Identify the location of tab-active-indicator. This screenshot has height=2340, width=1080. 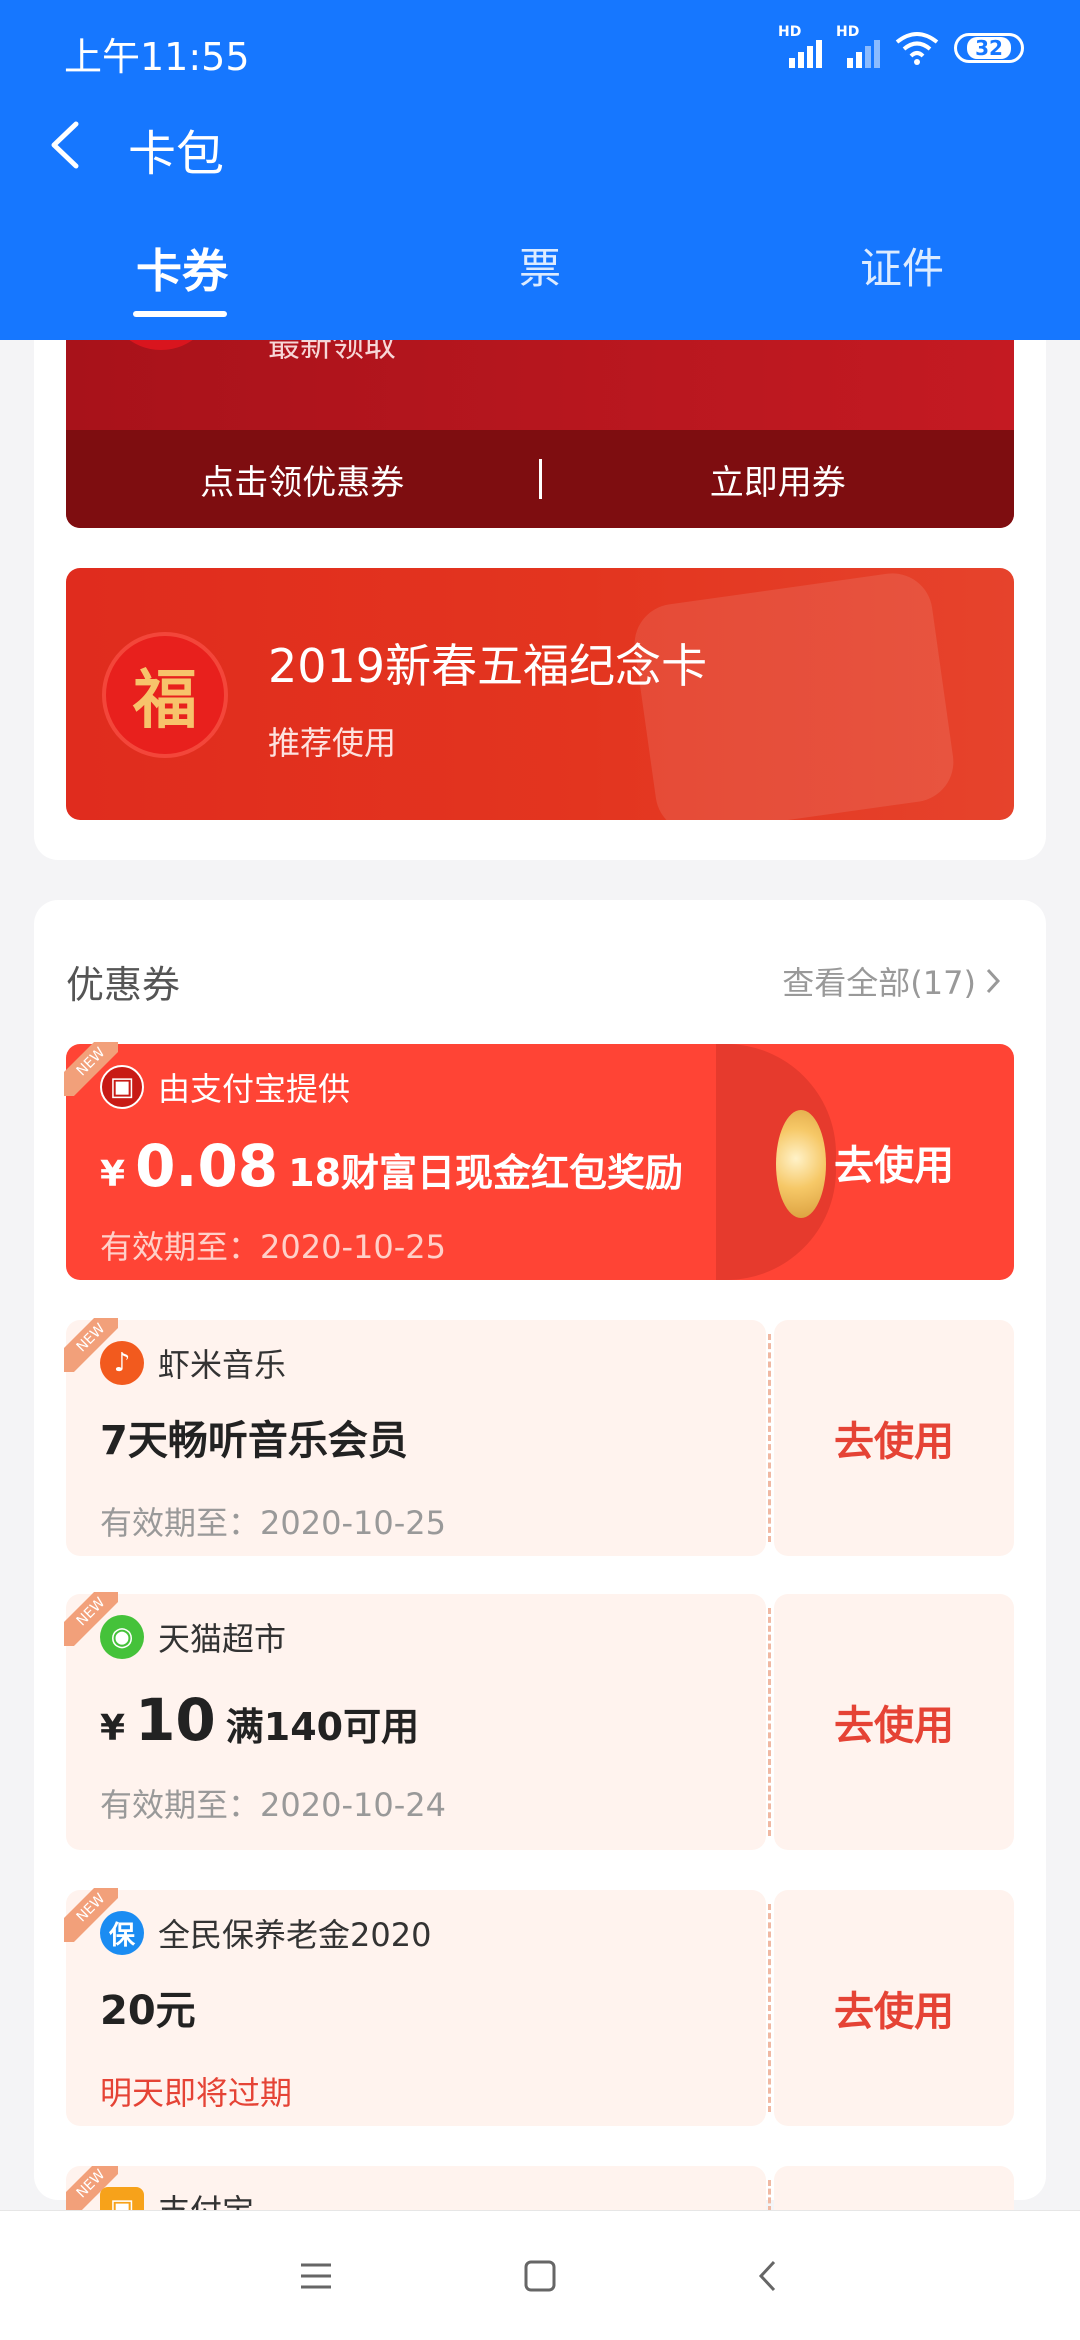
(180, 314).